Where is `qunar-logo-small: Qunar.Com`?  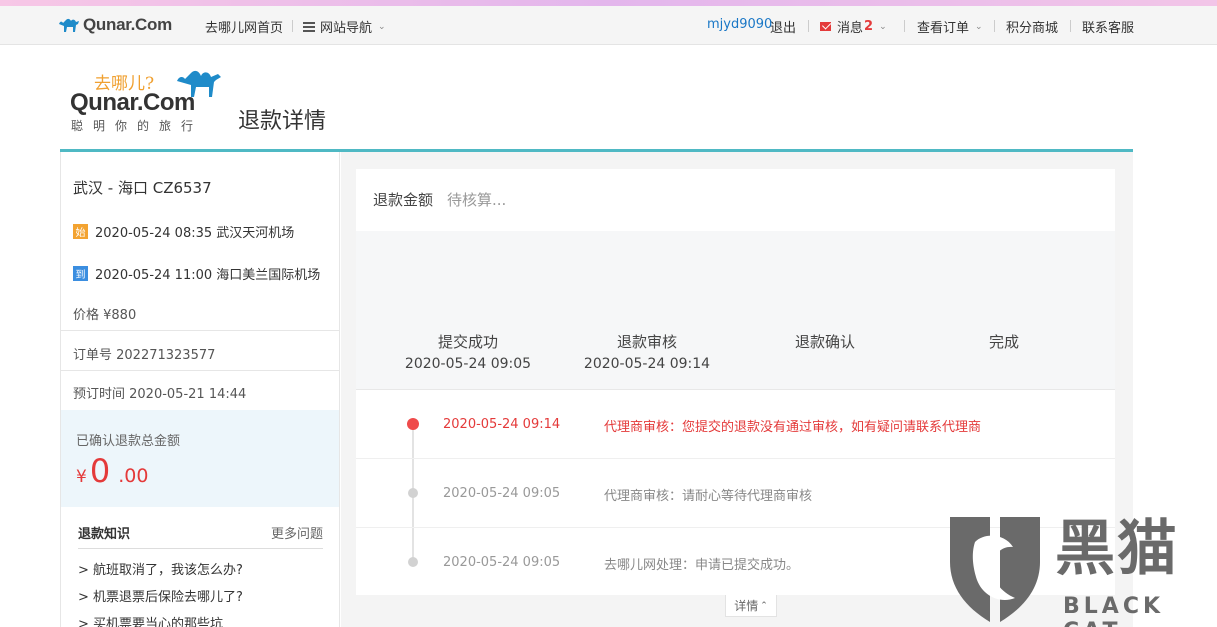
qunar-logo-small: Qunar.Com is located at coordinates (114, 25).